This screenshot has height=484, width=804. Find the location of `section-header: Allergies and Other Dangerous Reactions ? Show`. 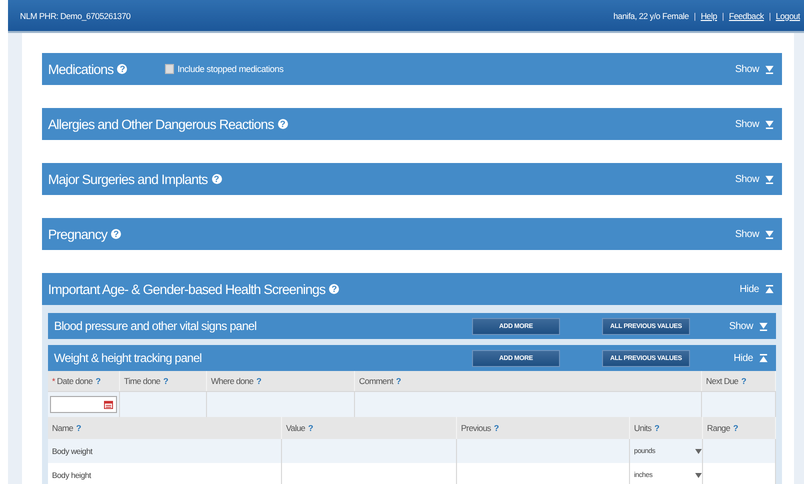

section-header: Allergies and Other Dangerous Reactions ? Show is located at coordinates (412, 124).